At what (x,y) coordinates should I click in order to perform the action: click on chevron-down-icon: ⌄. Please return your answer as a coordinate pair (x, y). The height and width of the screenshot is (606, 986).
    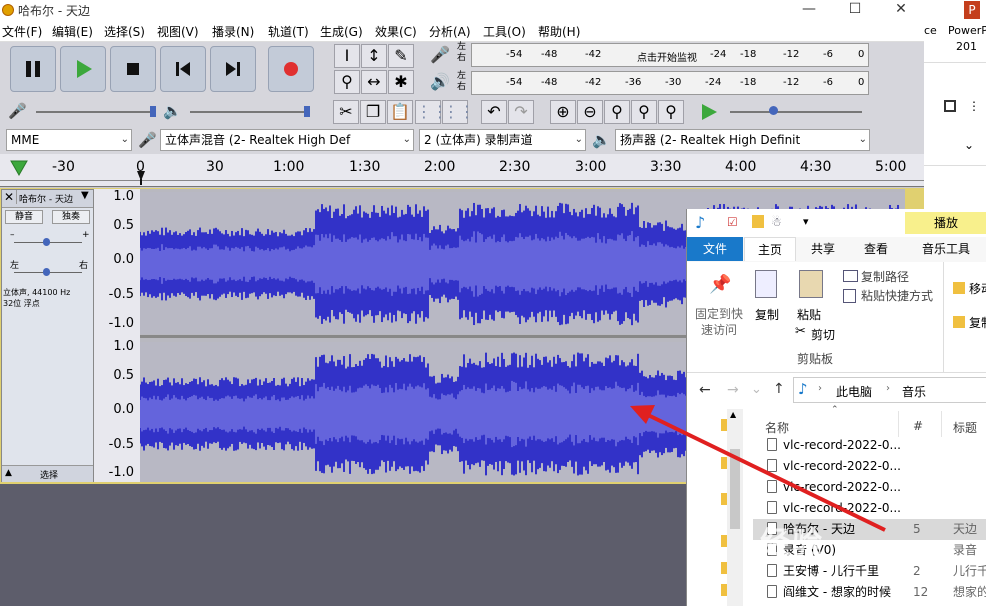
    Looking at the image, I should click on (969, 145).